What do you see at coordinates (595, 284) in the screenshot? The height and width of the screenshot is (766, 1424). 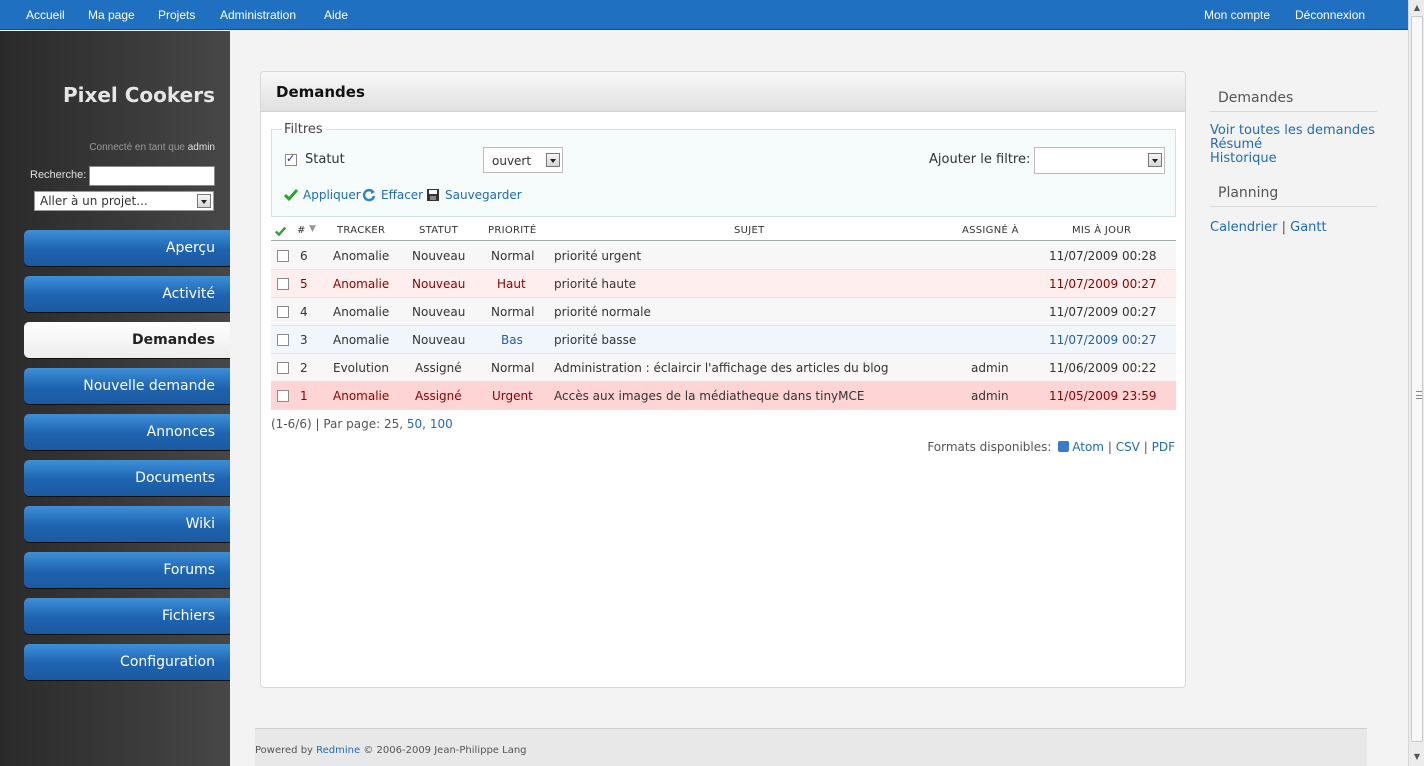 I see `issue-sujet: priorité haute` at bounding box center [595, 284].